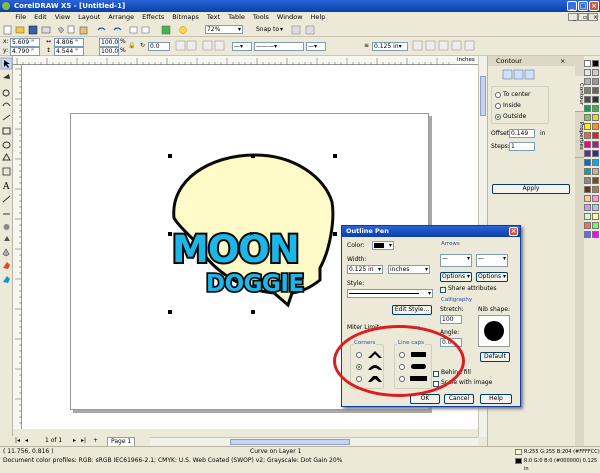 The height and width of the screenshot is (473, 600). What do you see at coordinates (522, 75) in the screenshot?
I see `contour-preset-buttons` at bounding box center [522, 75].